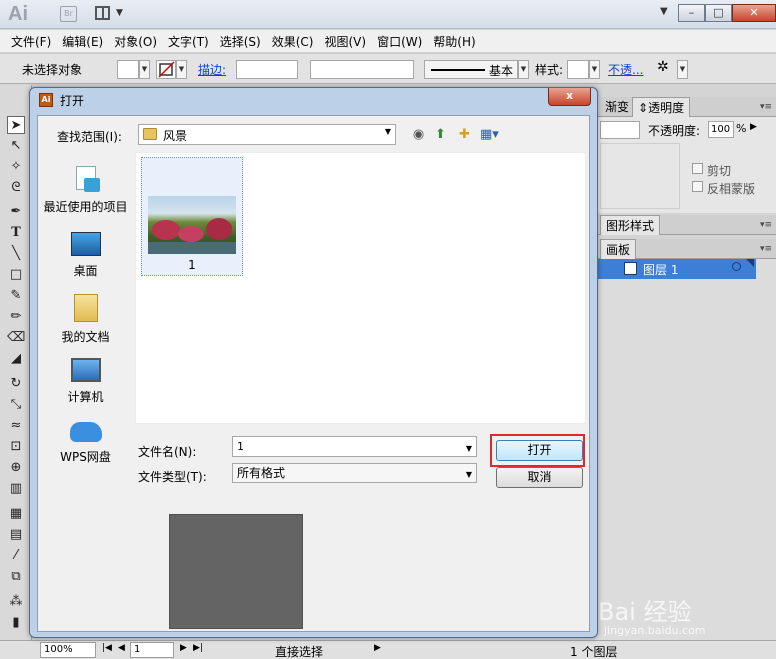  What do you see at coordinates (16, 296) in the screenshot?
I see `paintbrush-tool-icon: ✎` at bounding box center [16, 296].